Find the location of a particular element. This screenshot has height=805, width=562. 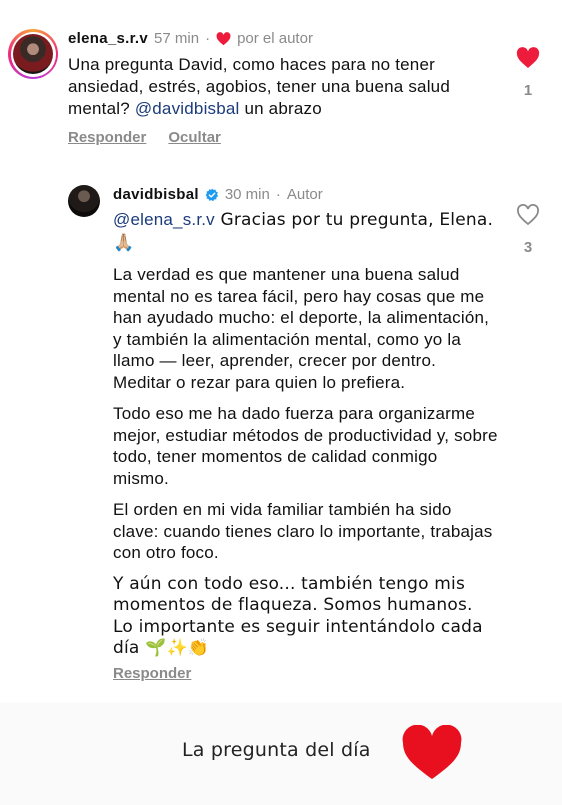

red-heart-icon is located at coordinates (432, 752).